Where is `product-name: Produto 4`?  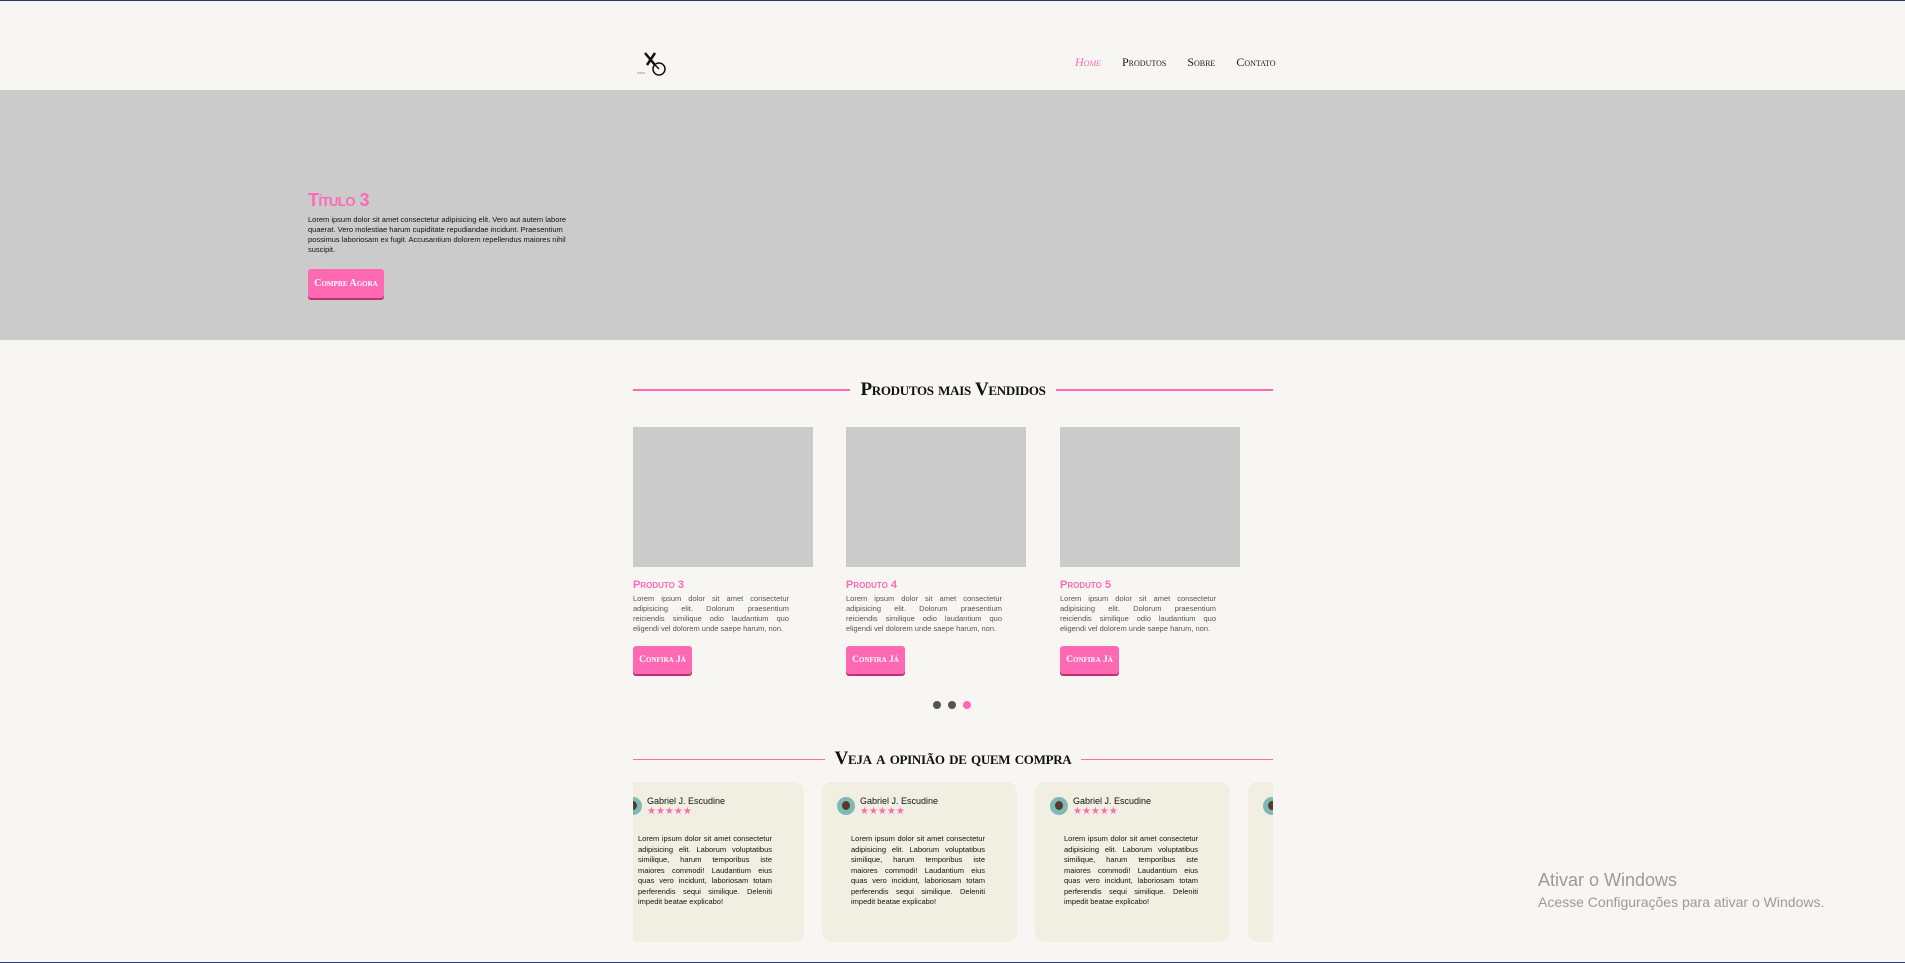
product-name: Produto 4 is located at coordinates (872, 585).